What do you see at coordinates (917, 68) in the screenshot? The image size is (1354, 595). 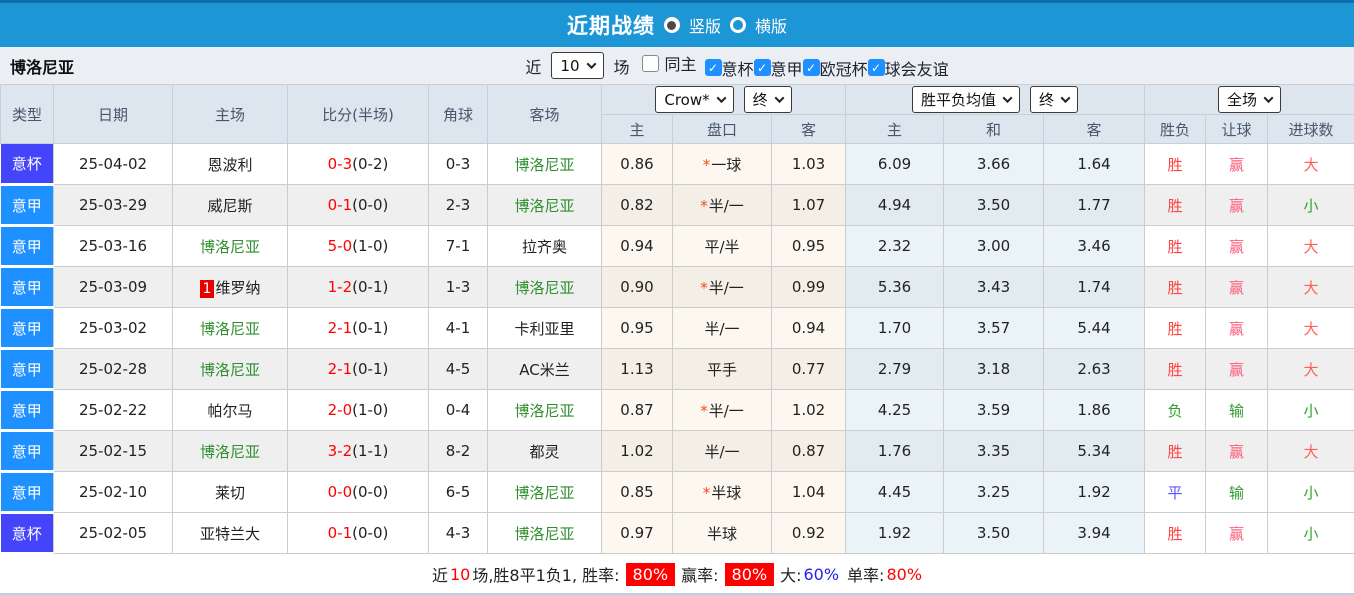 I see `filter-checkbox-label-4: 球会友谊` at bounding box center [917, 68].